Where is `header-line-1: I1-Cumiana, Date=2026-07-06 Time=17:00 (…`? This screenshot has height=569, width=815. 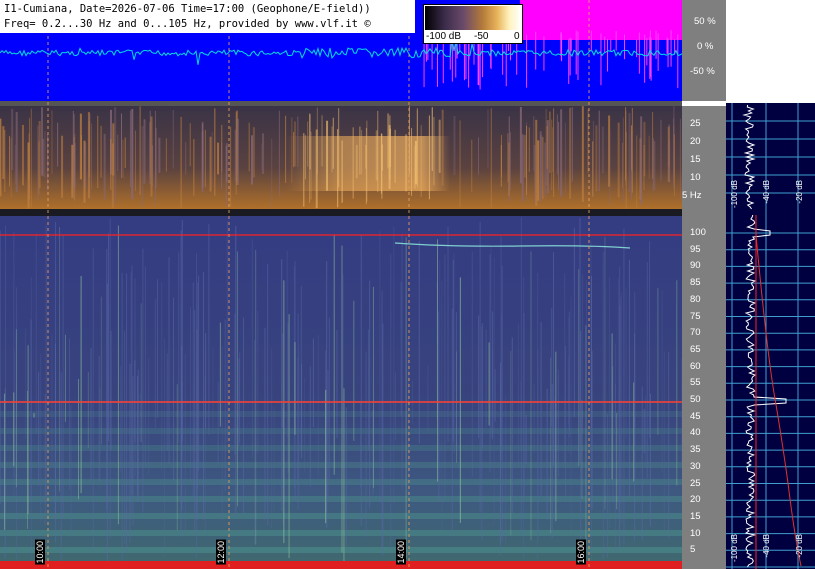
header-line-1: I1-Cumiana, Date=2026-07-06 Time=17:00 (… is located at coordinates (187, 9).